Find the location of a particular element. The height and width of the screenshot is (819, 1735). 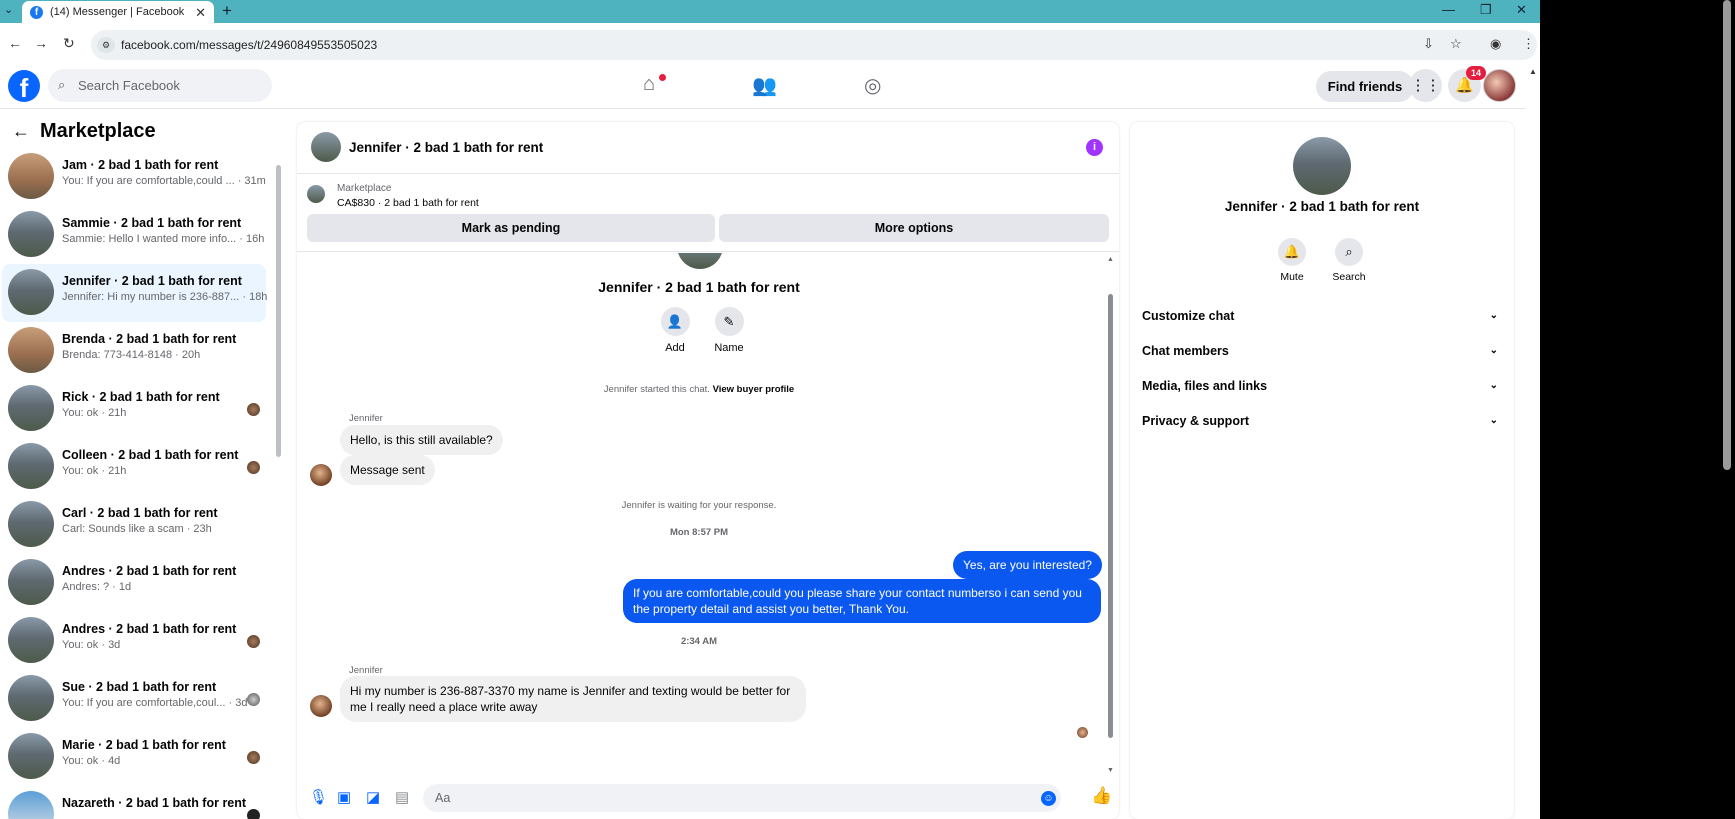

search-button: ⌕ Search is located at coordinates (1349, 260).